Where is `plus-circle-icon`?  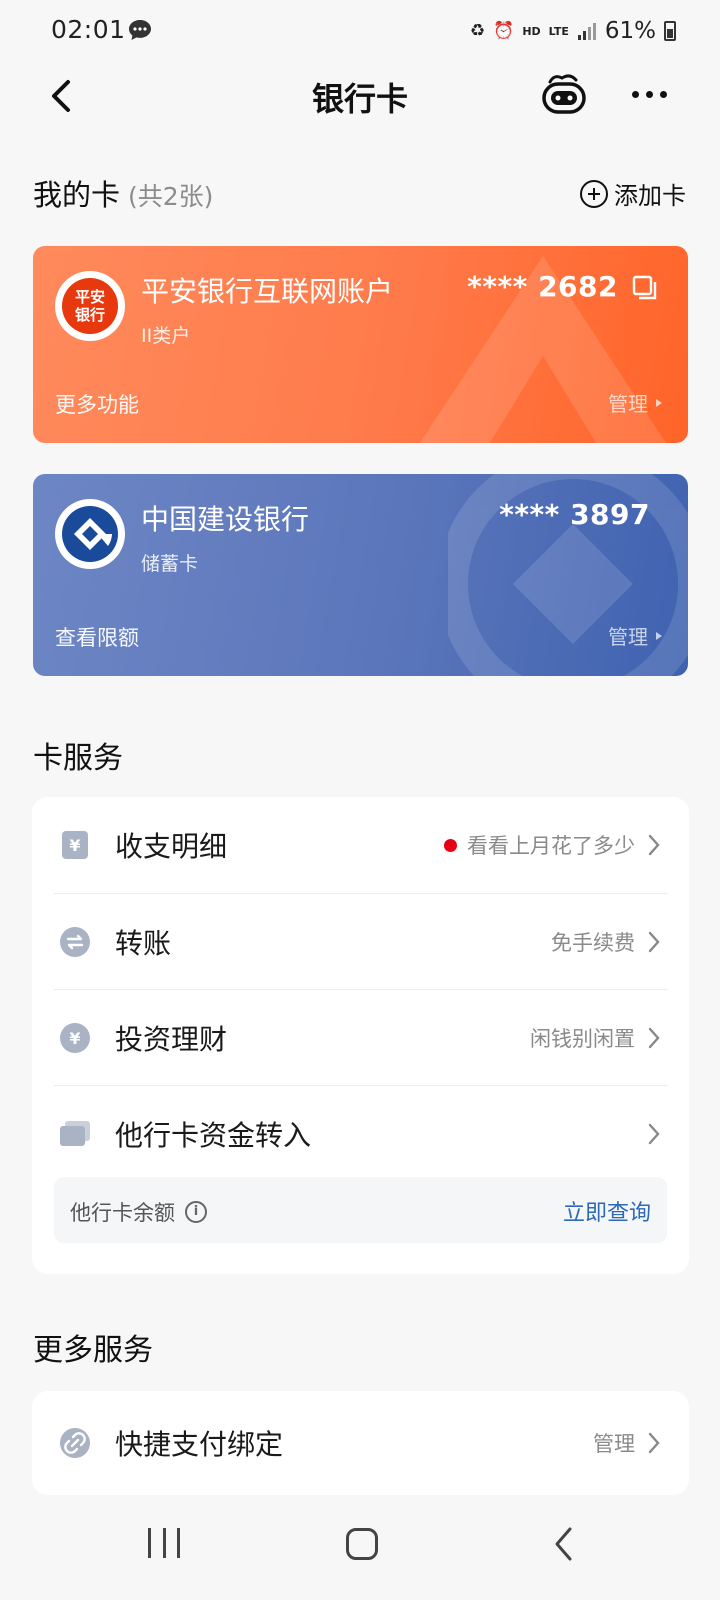 plus-circle-icon is located at coordinates (594, 193).